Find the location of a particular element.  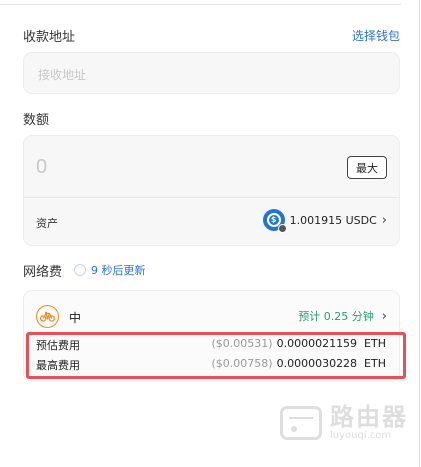

asset-selector: $ 1.001915 USDC › is located at coordinates (324, 221).